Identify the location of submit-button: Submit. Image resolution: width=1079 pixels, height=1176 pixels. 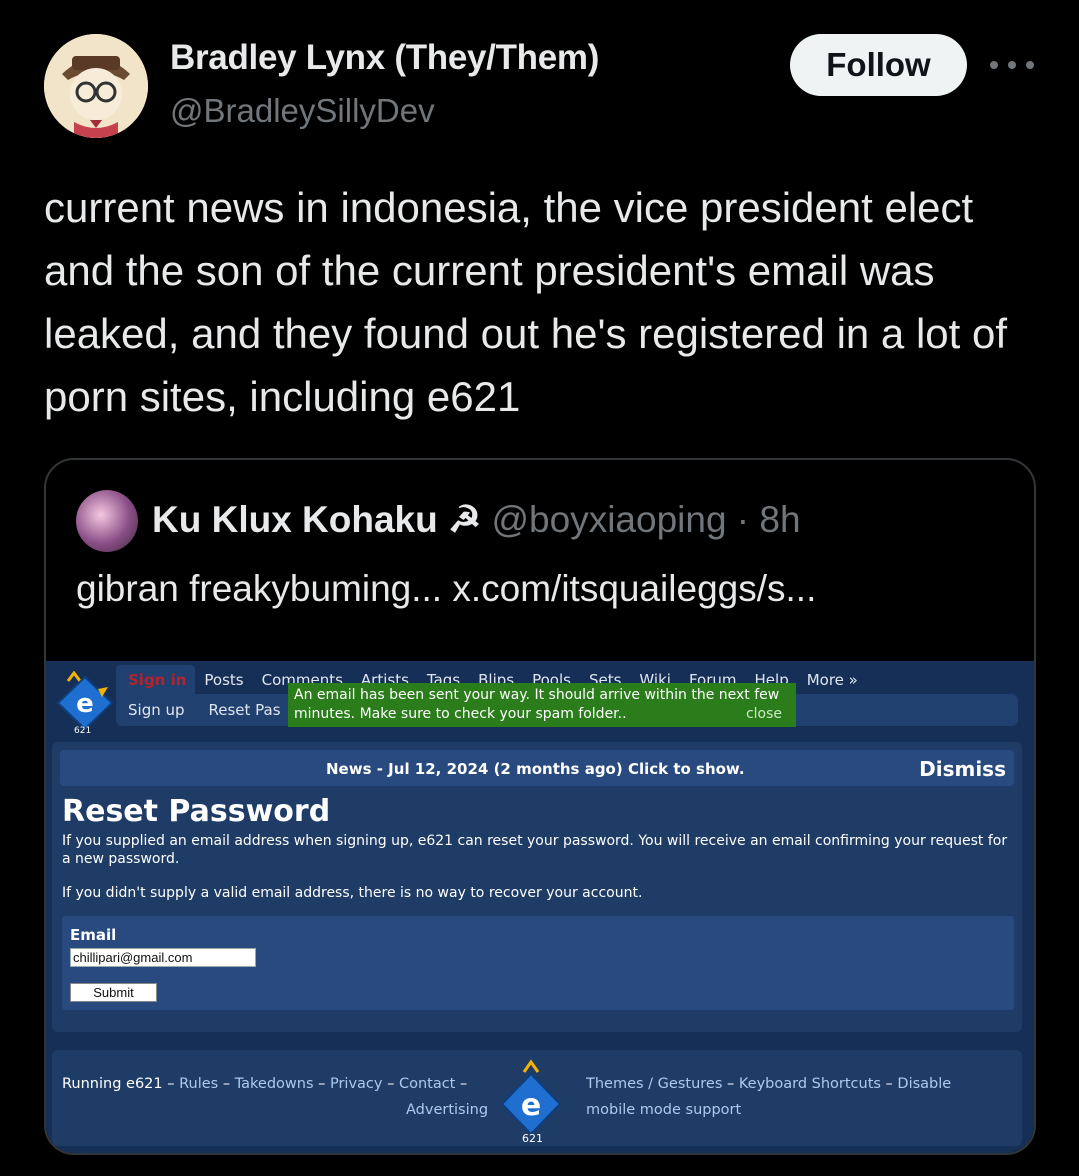
(113, 992).